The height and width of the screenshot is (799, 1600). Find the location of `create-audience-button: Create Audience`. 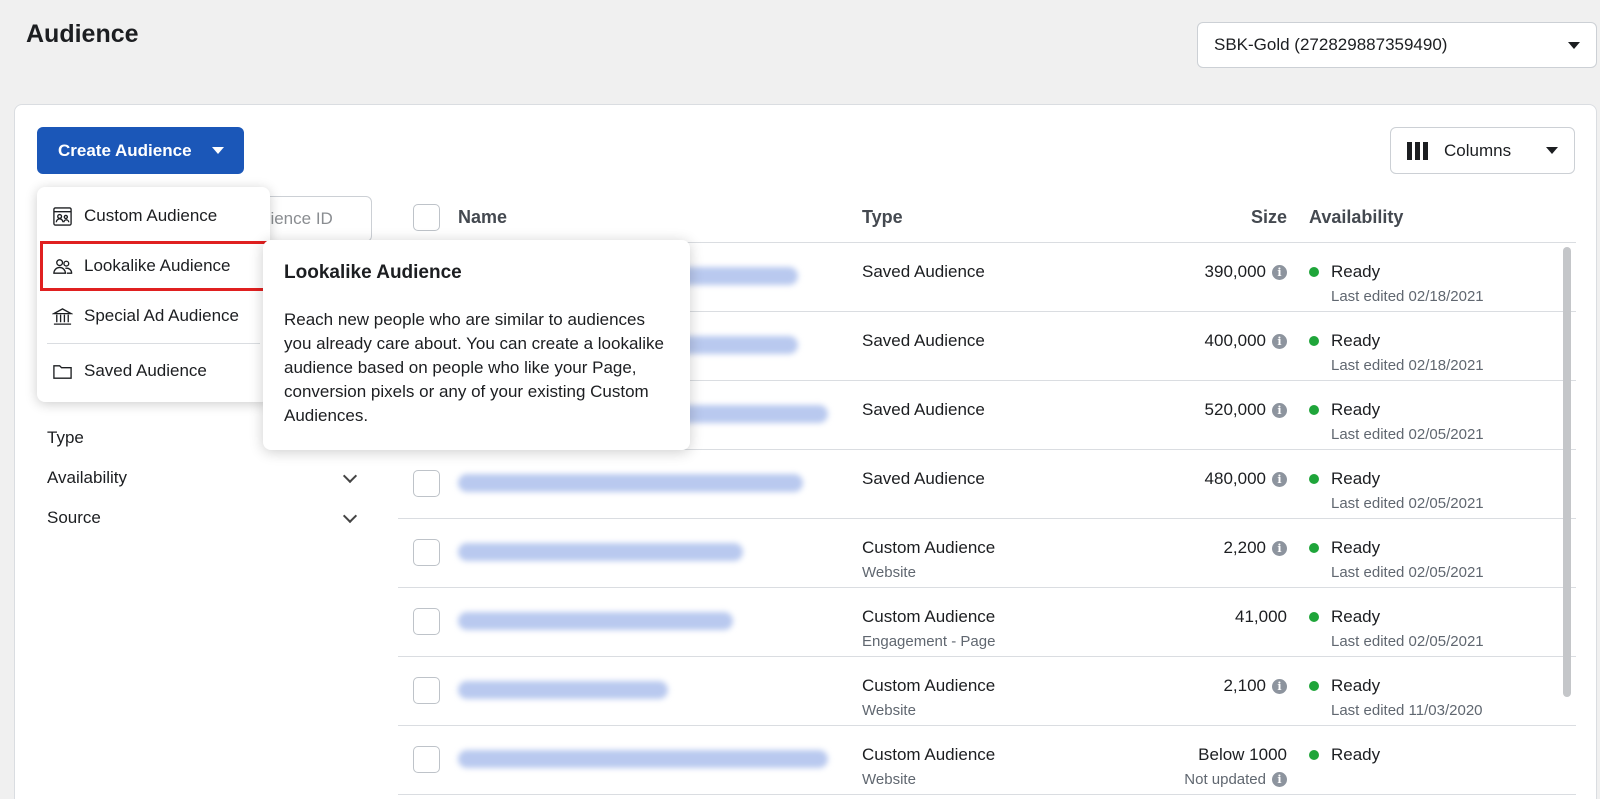

create-audience-button: Create Audience is located at coordinates (140, 150).